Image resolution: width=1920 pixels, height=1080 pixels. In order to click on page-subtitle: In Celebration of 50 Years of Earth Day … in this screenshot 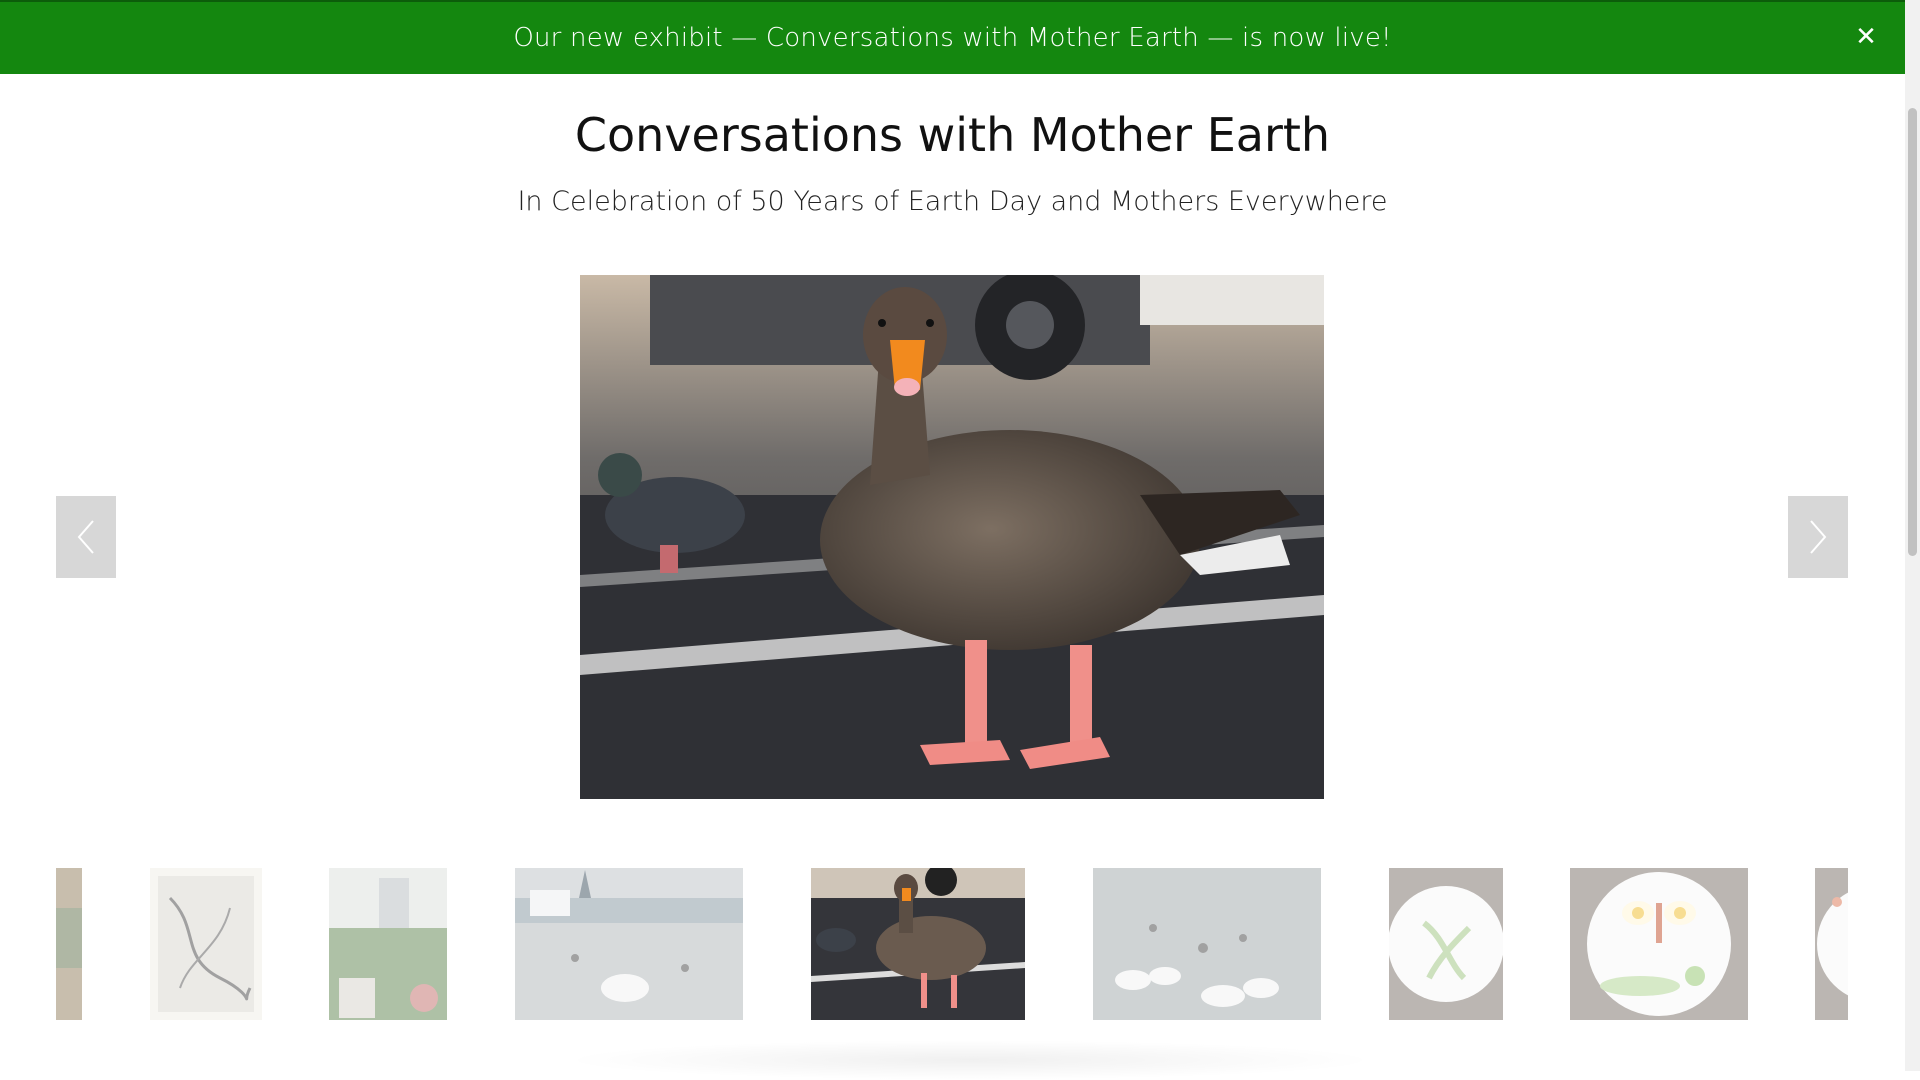, I will do `click(952, 201)`.